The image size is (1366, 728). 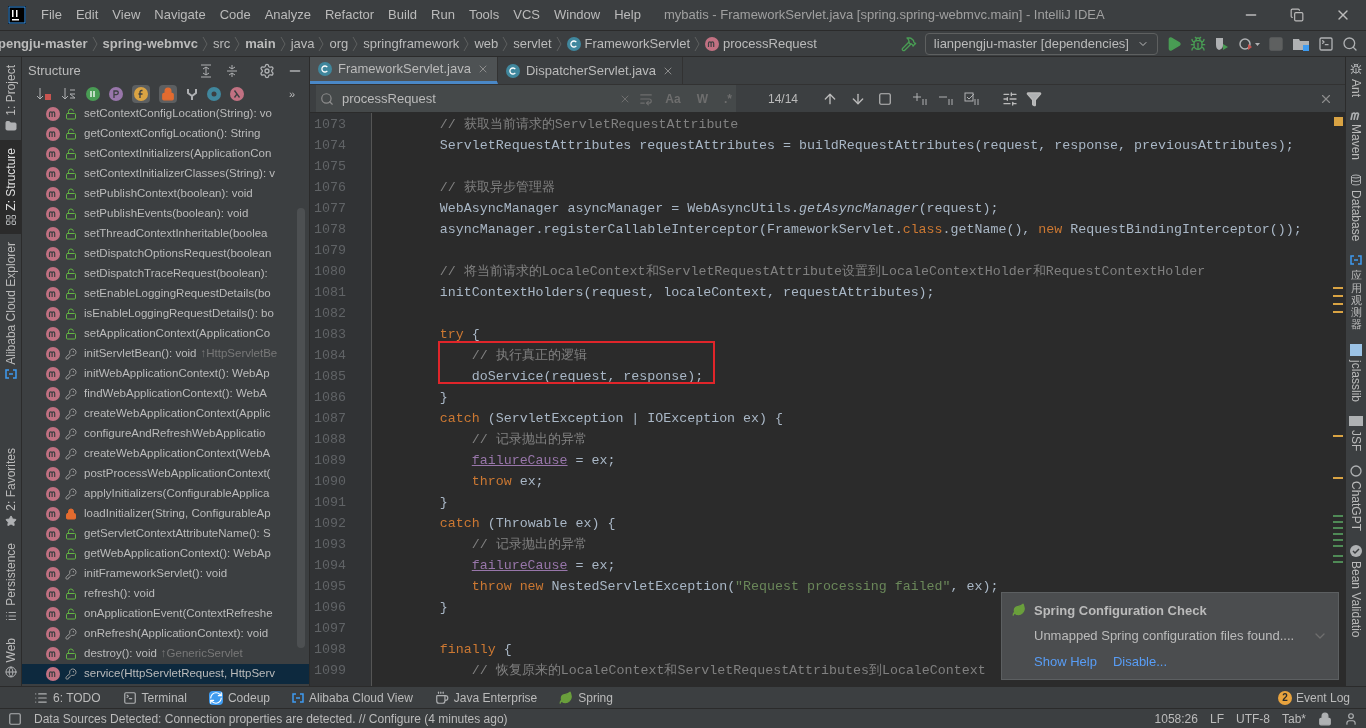 I want to click on menu-item: Refactor, so click(x=349, y=15).